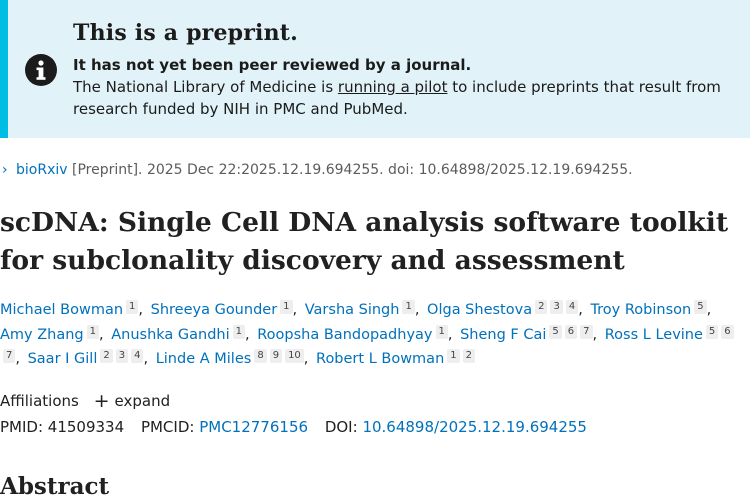  What do you see at coordinates (341, 427) in the screenshot?
I see `doi-label: DOI:` at bounding box center [341, 427].